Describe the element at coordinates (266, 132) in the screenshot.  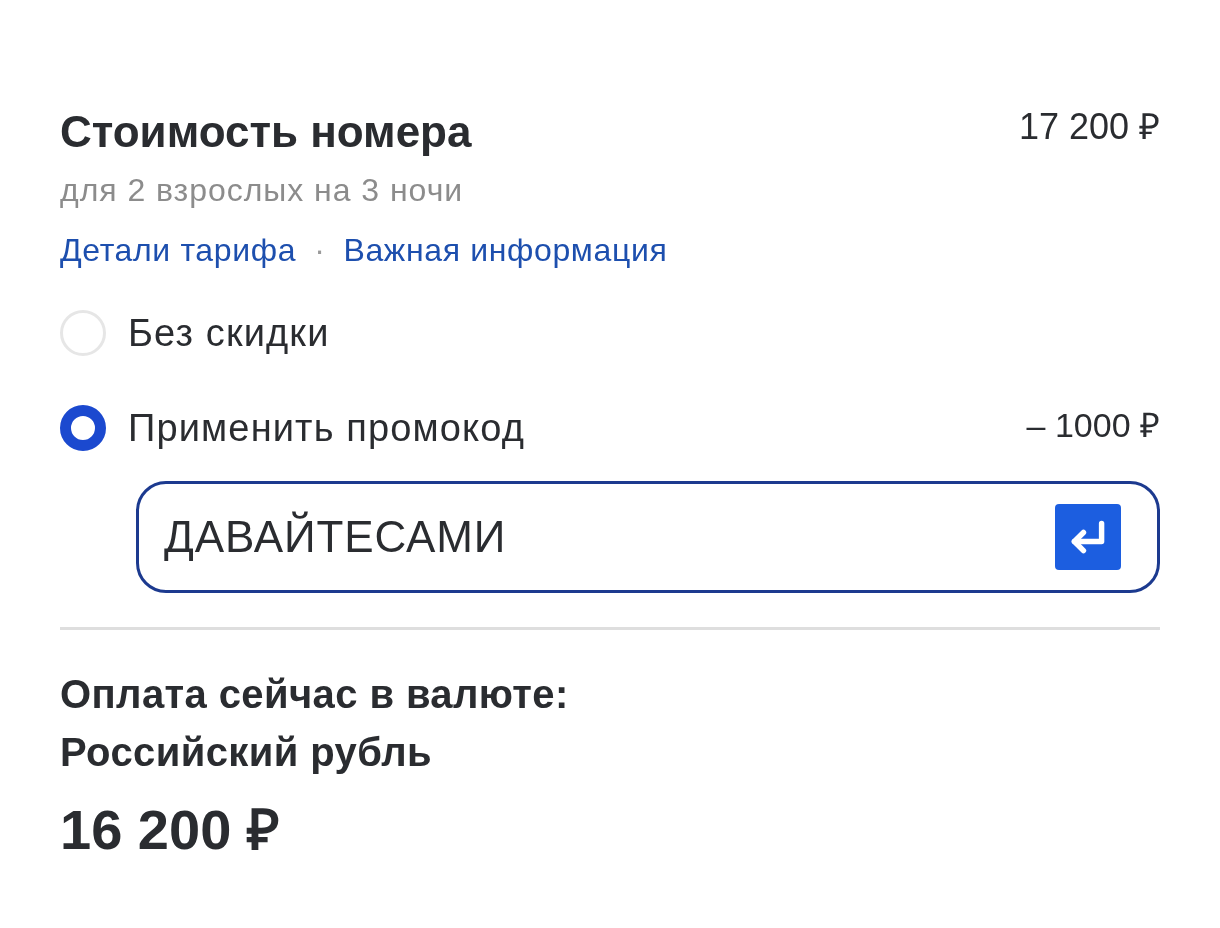
I see `section-title: Стоимость номера` at that location.